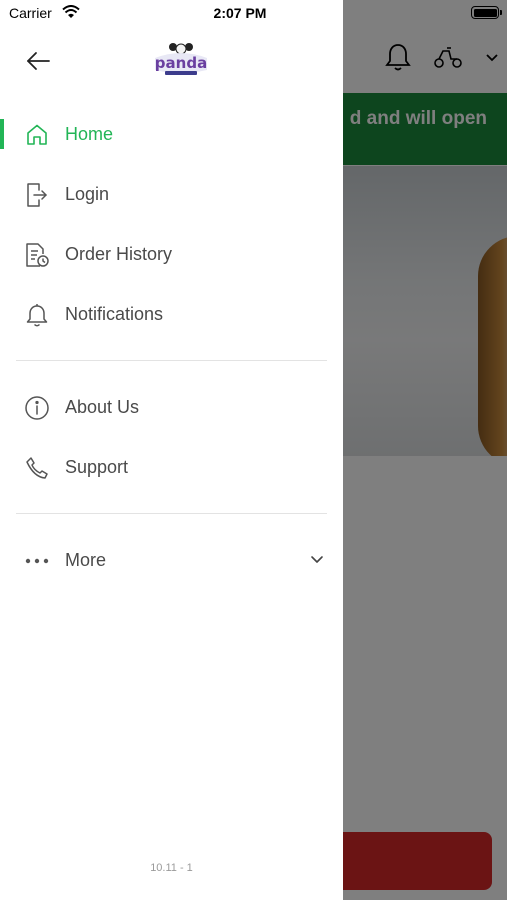 This screenshot has width=507, height=900. I want to click on svg-text: panda, so click(181, 63).